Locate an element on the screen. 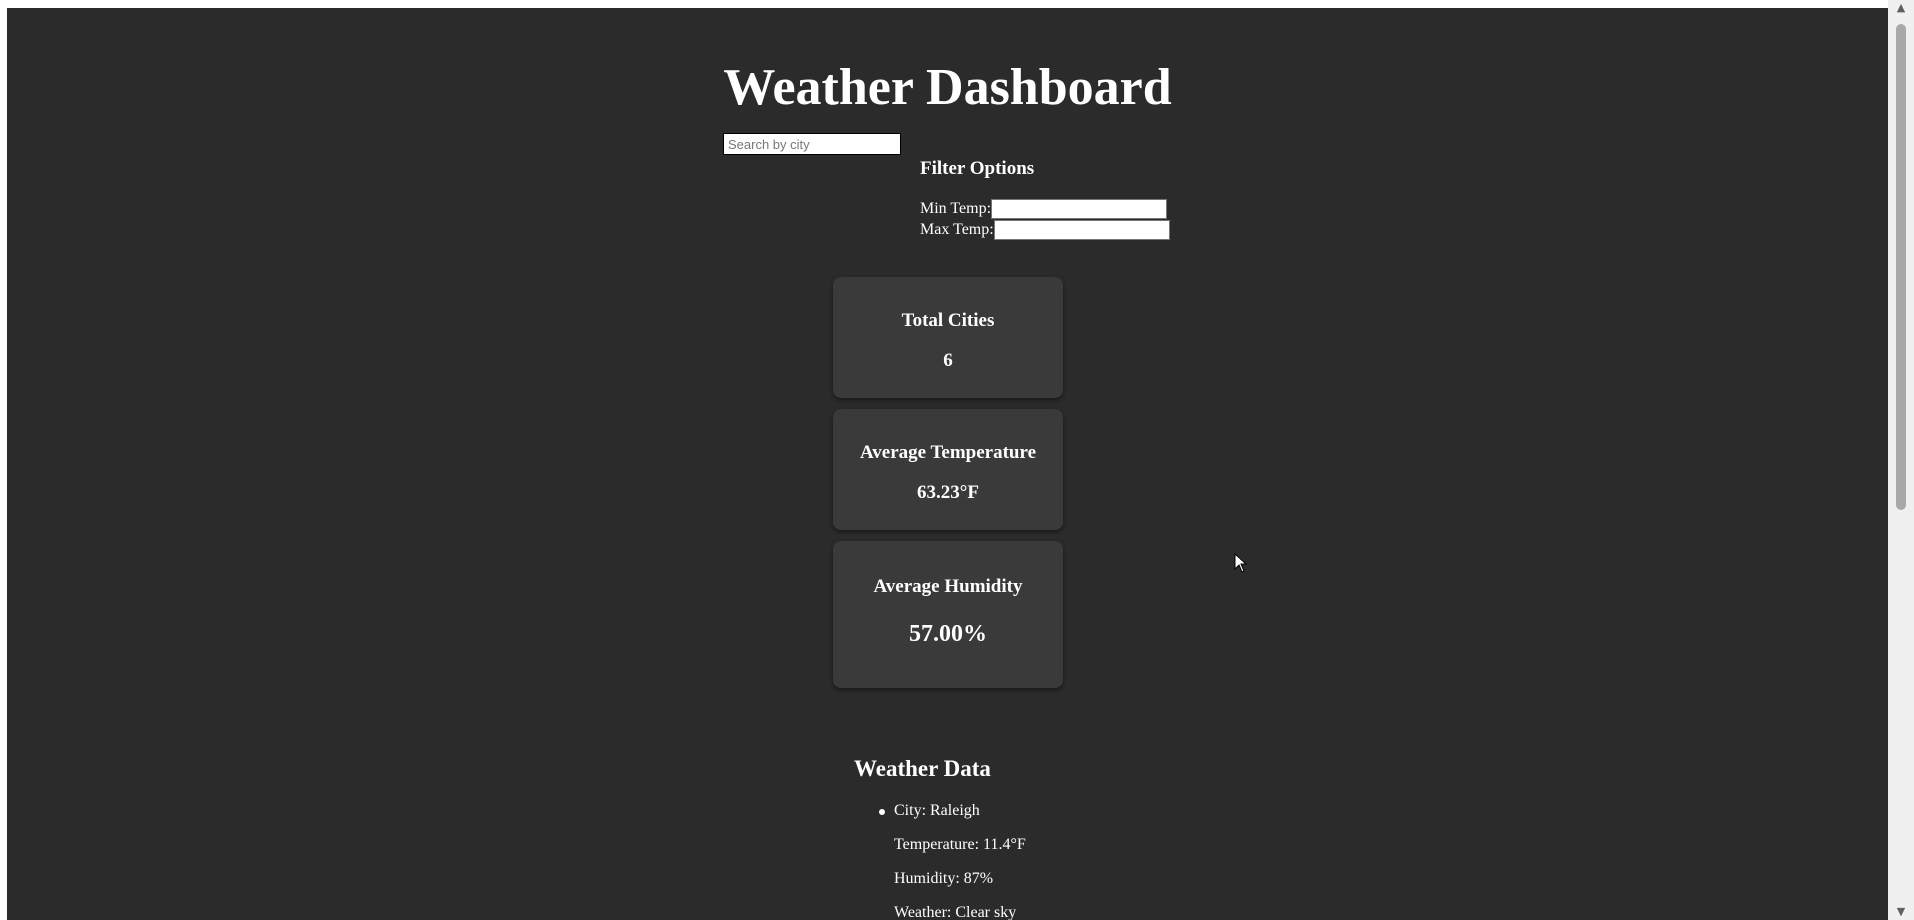 The height and width of the screenshot is (920, 1914). humidity-line: Humidity: 87% is located at coordinates (944, 878).